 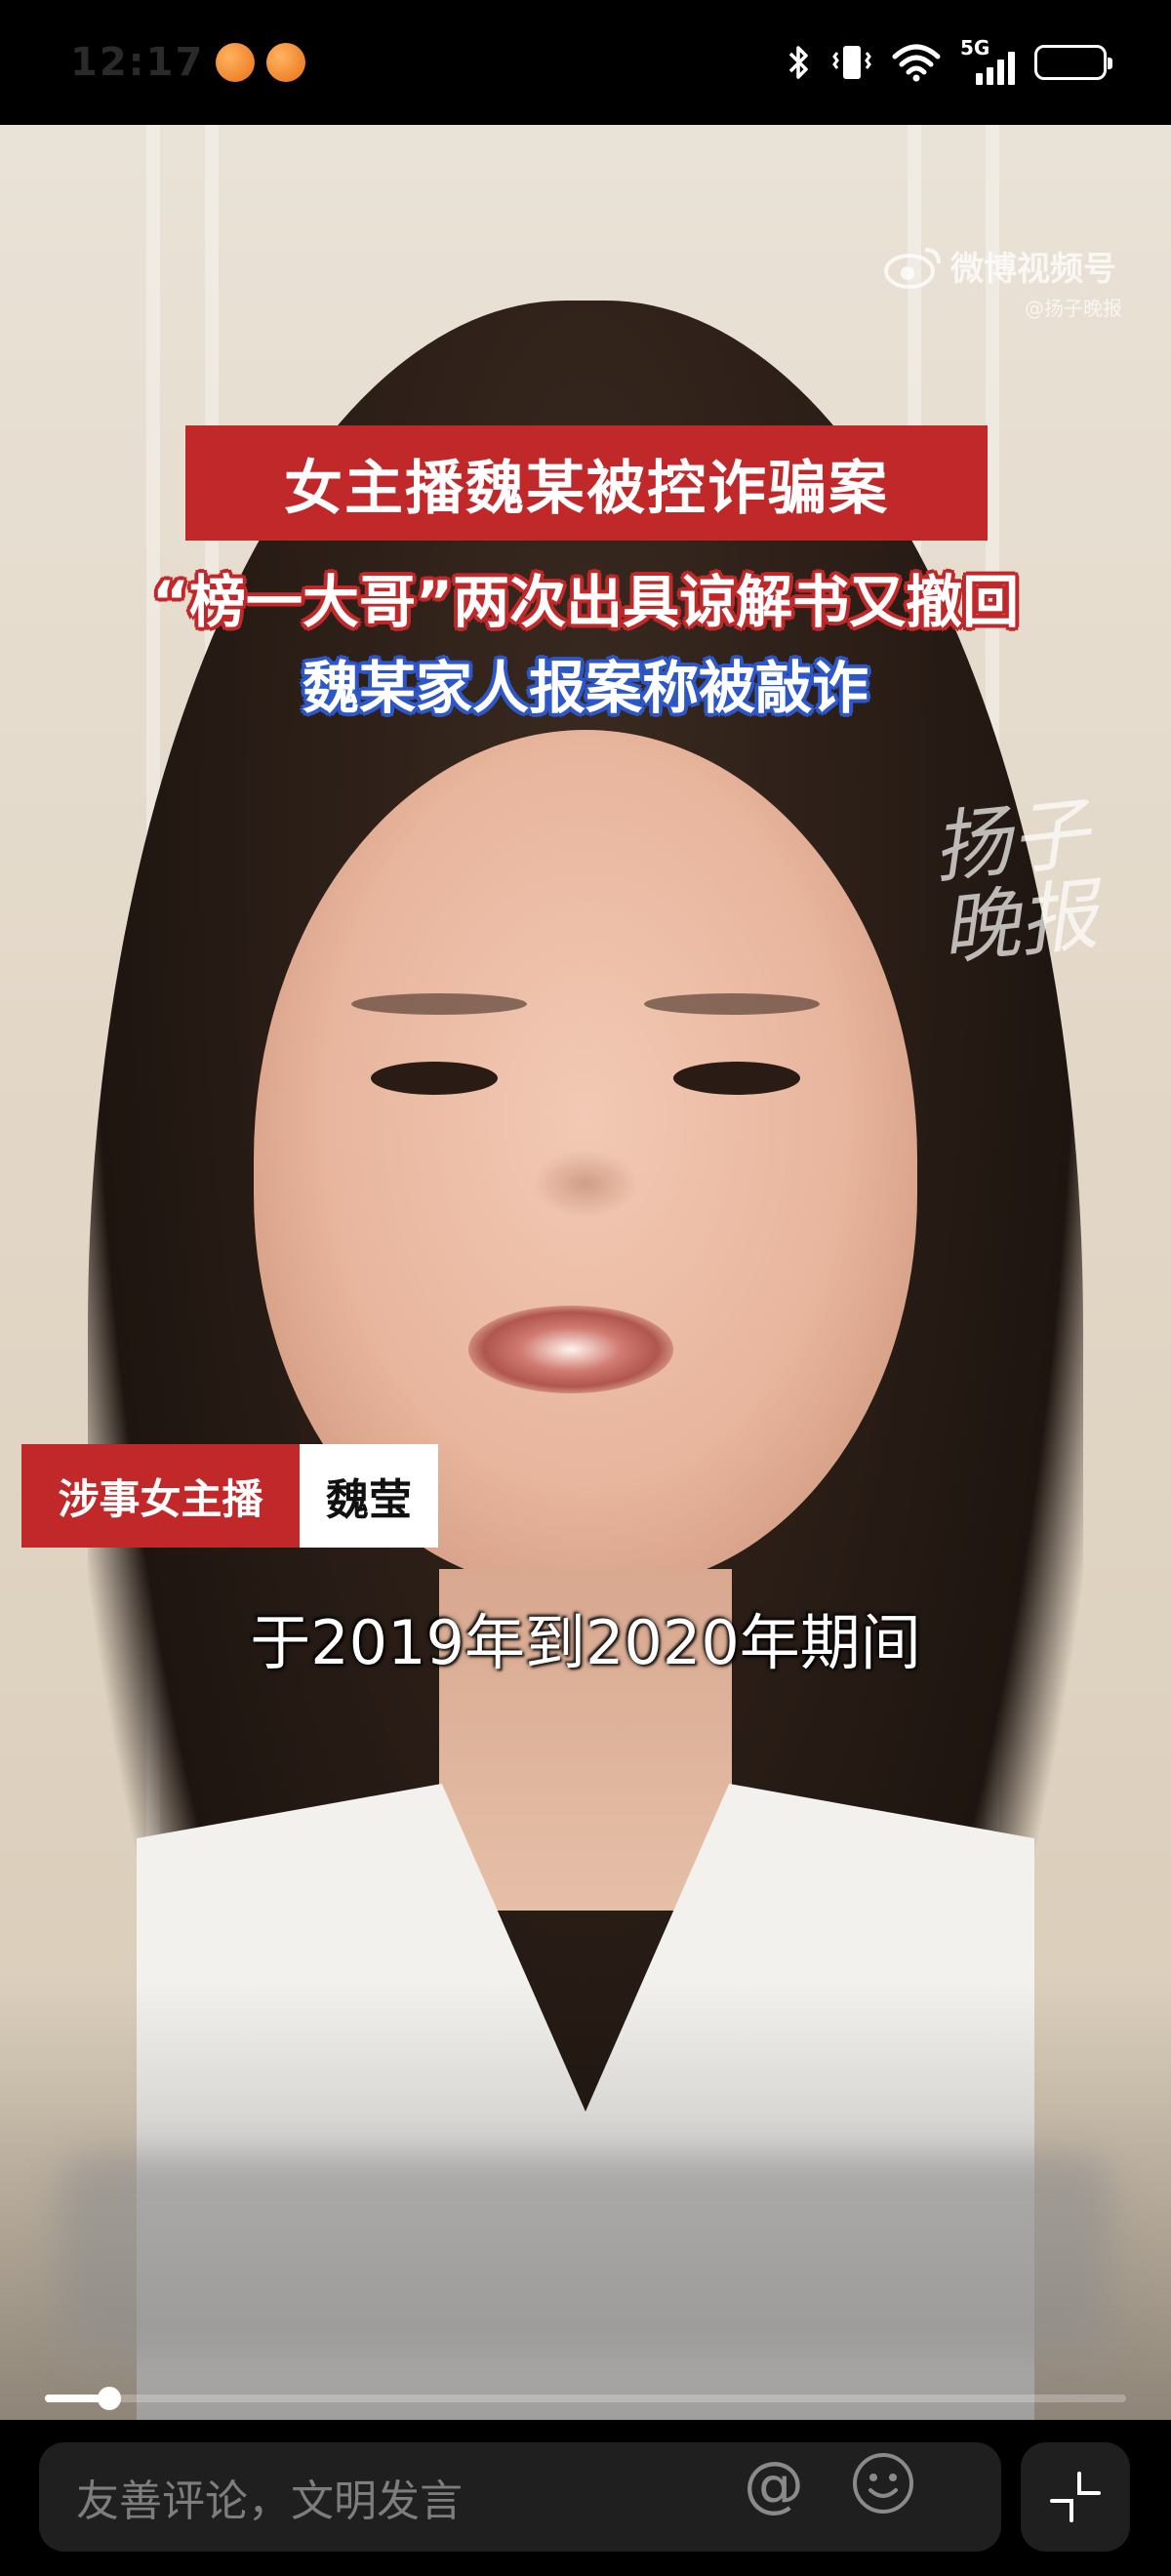 I want to click on subline-red-outline: “榜一大哥”两次出具谅解书又撤回, so click(x=585, y=602).